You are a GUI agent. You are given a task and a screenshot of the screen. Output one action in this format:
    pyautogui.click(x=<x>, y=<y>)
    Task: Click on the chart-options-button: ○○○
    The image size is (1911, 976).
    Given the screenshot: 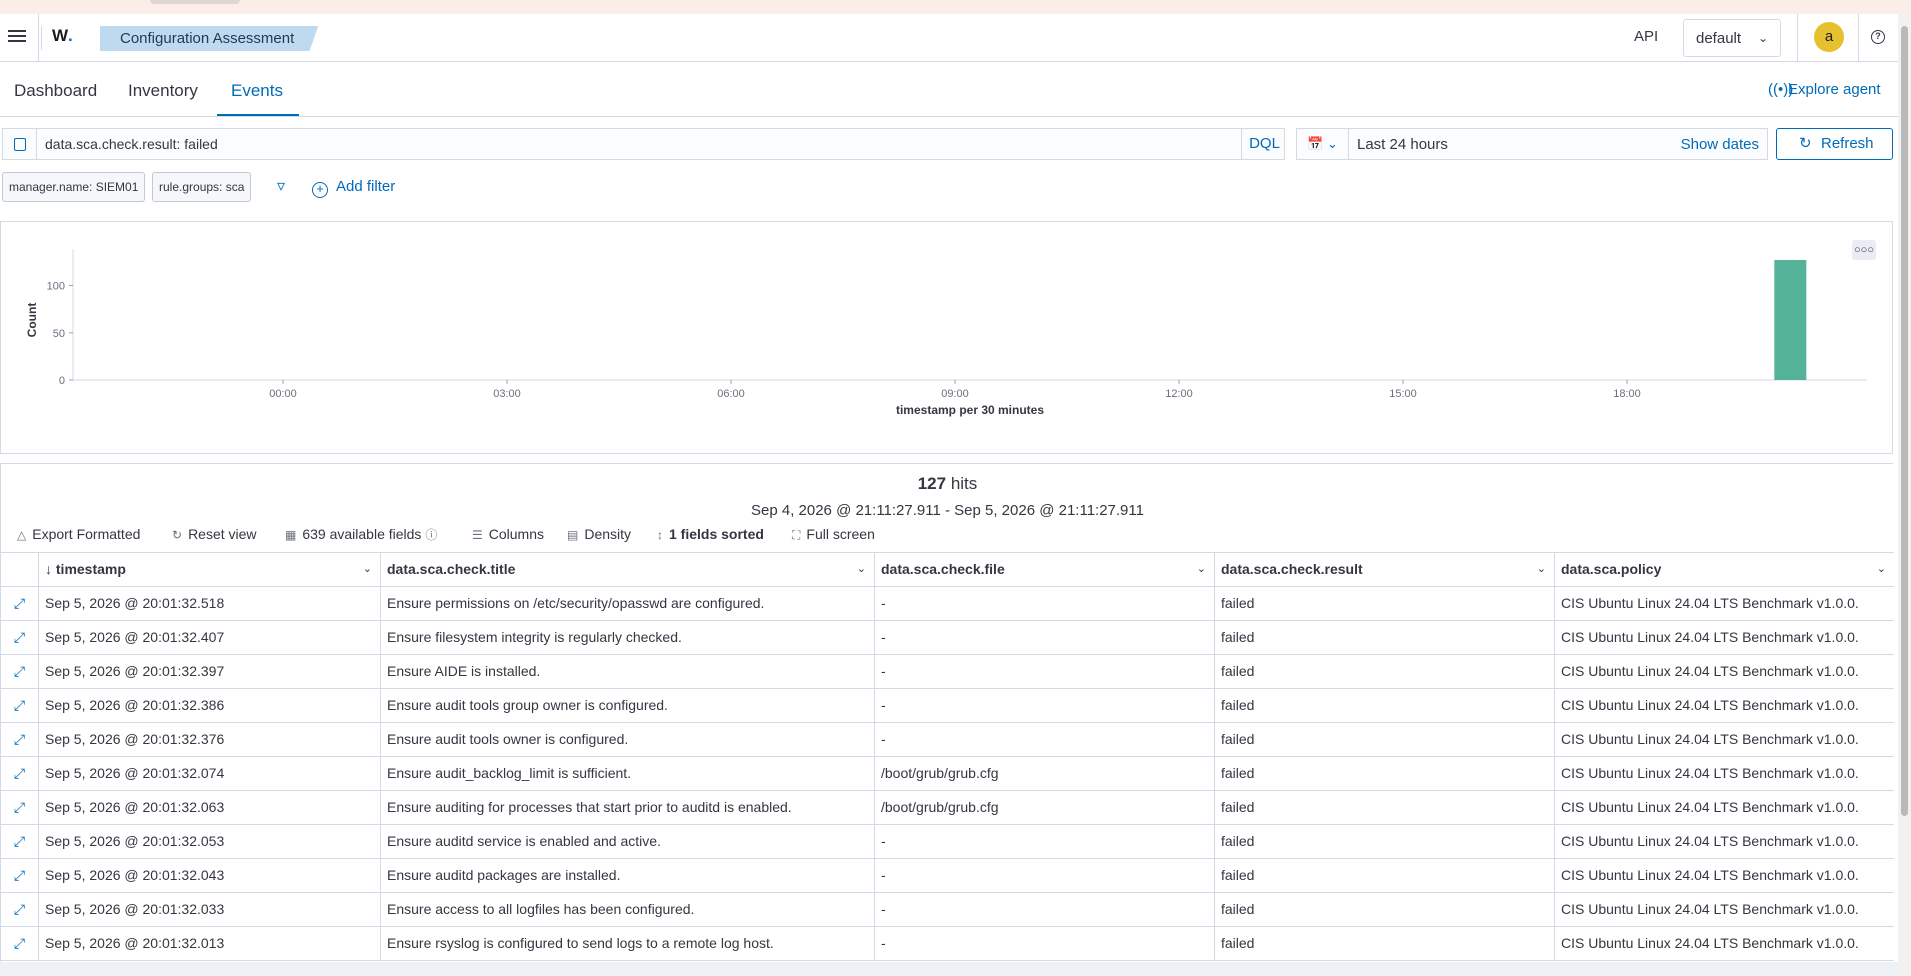 What is the action you would take?
    pyautogui.click(x=1864, y=250)
    